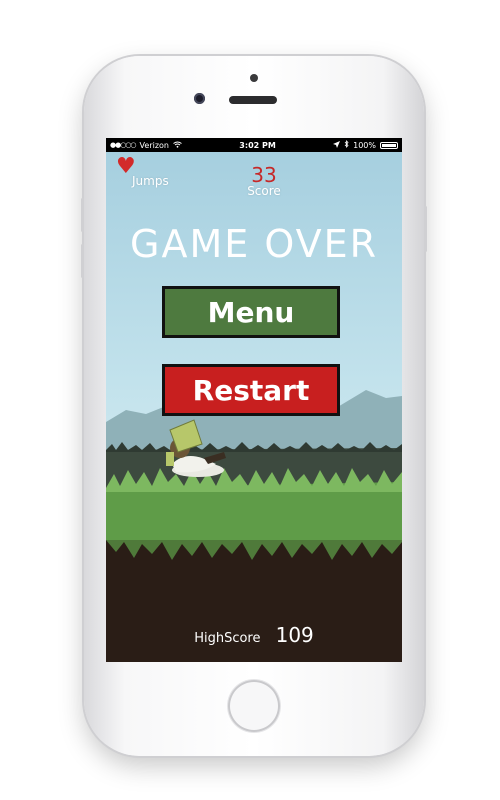  What do you see at coordinates (337, 145) in the screenshot?
I see `location-arrow-icon` at bounding box center [337, 145].